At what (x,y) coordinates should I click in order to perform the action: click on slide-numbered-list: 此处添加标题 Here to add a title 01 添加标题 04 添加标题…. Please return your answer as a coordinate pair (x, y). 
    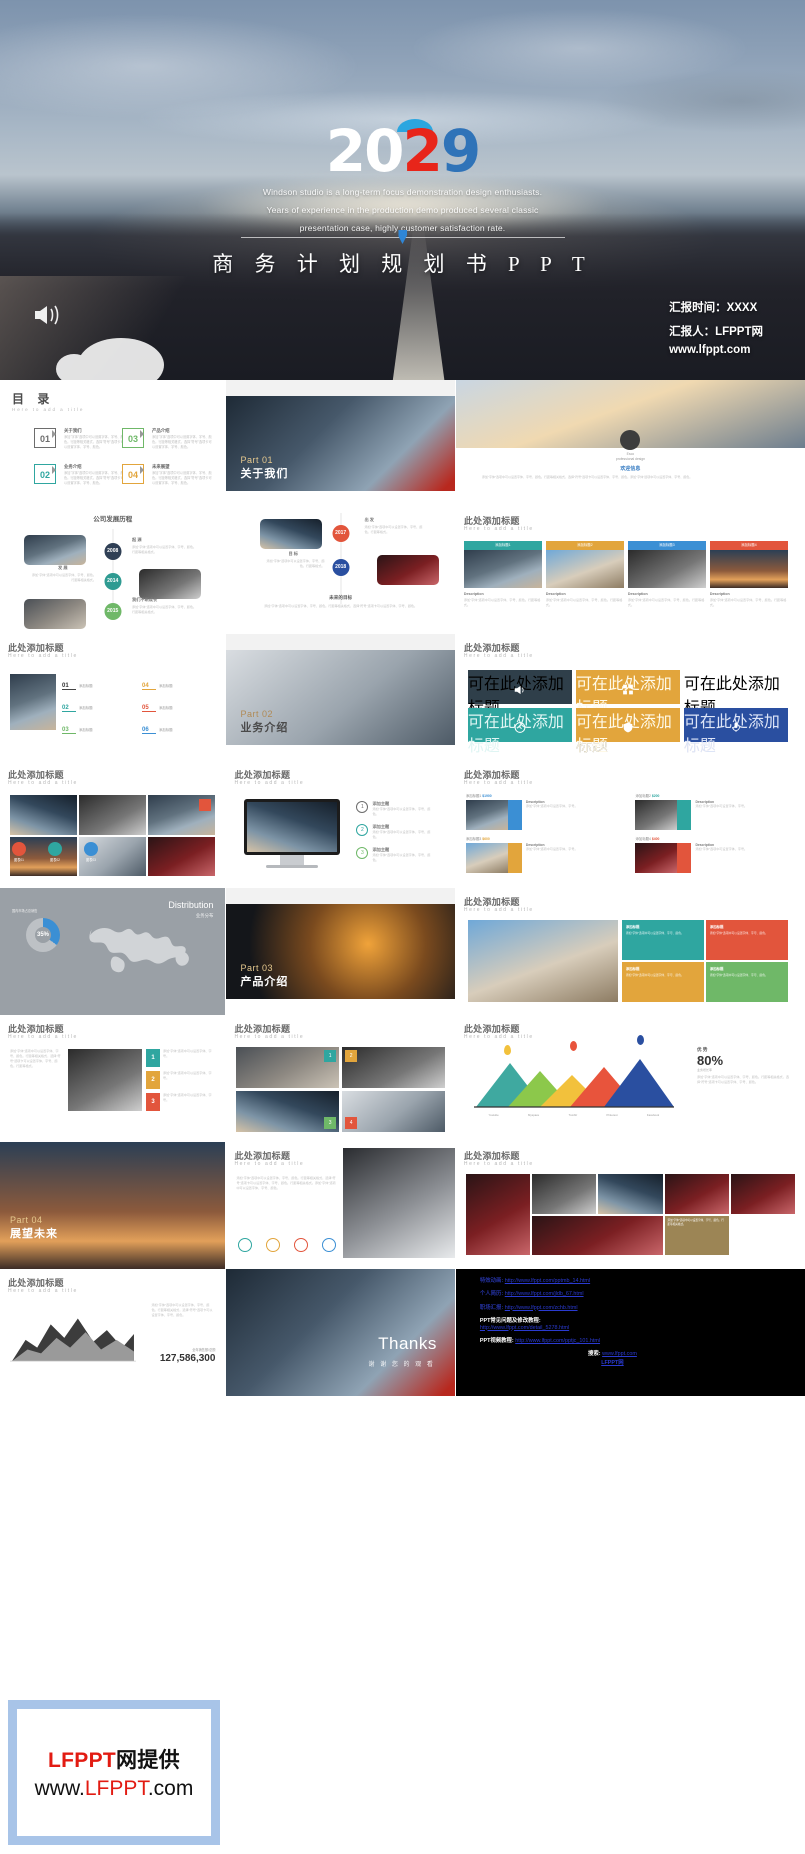
    Looking at the image, I should click on (113, 697).